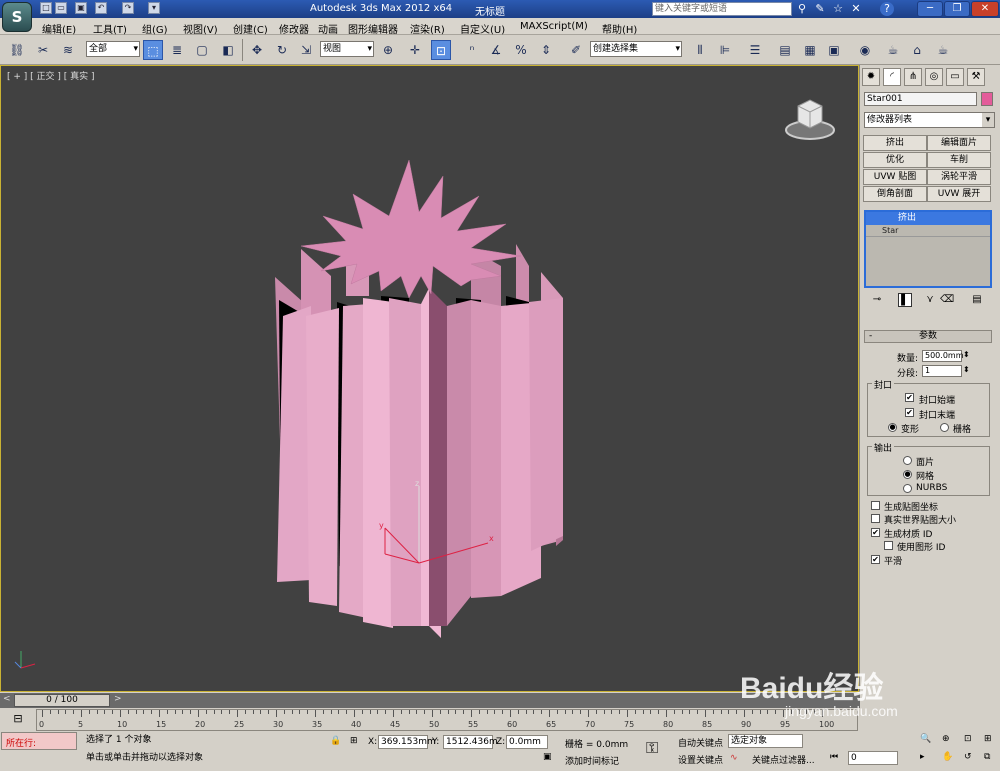  What do you see at coordinates (957, 9) in the screenshot?
I see `maximize-button: ❐` at bounding box center [957, 9].